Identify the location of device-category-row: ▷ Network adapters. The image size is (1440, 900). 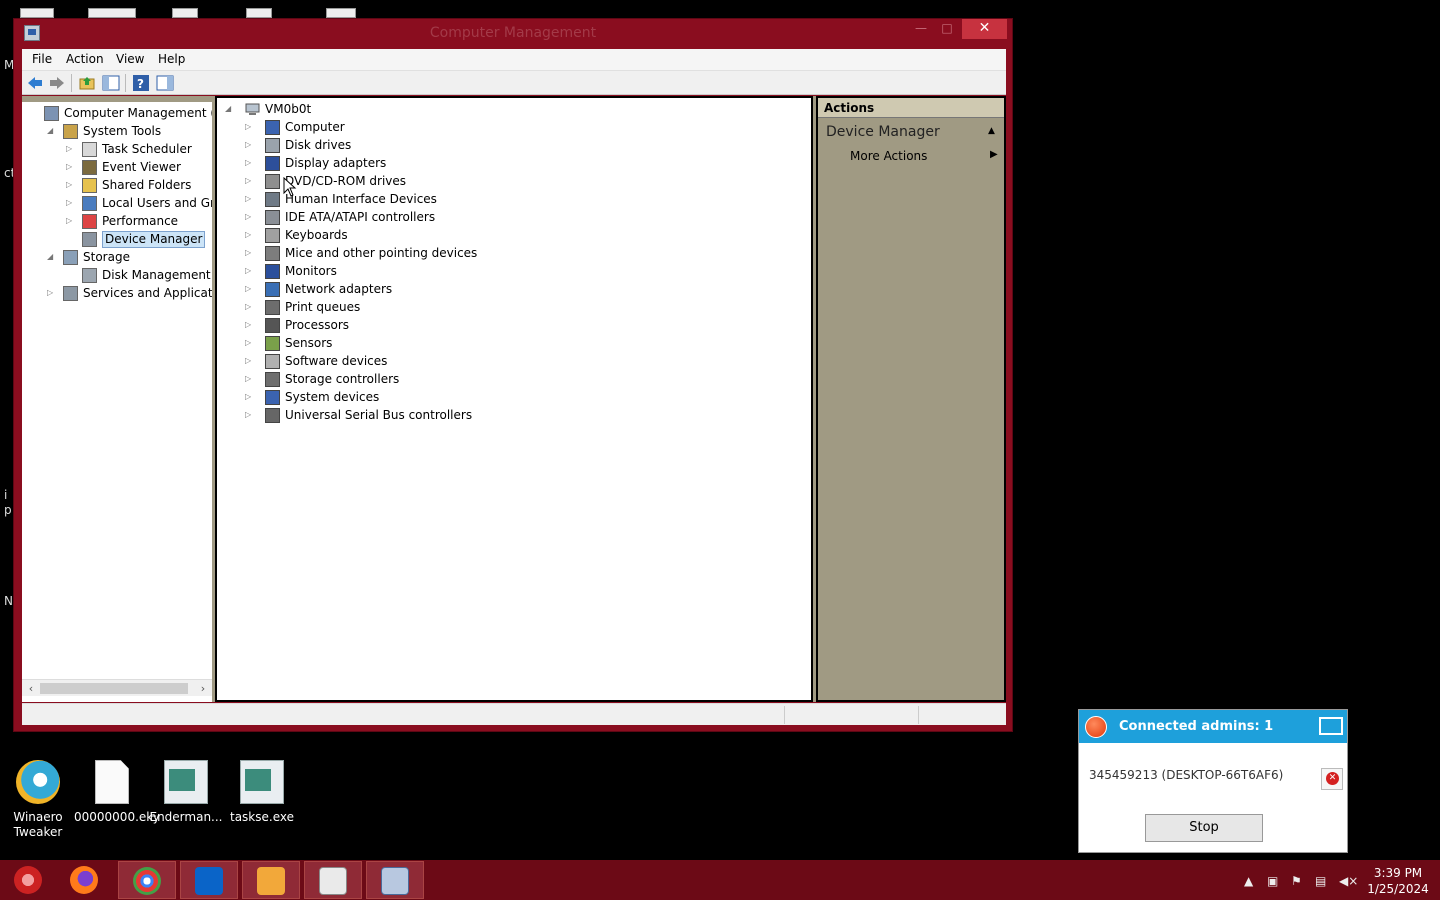
(505, 289).